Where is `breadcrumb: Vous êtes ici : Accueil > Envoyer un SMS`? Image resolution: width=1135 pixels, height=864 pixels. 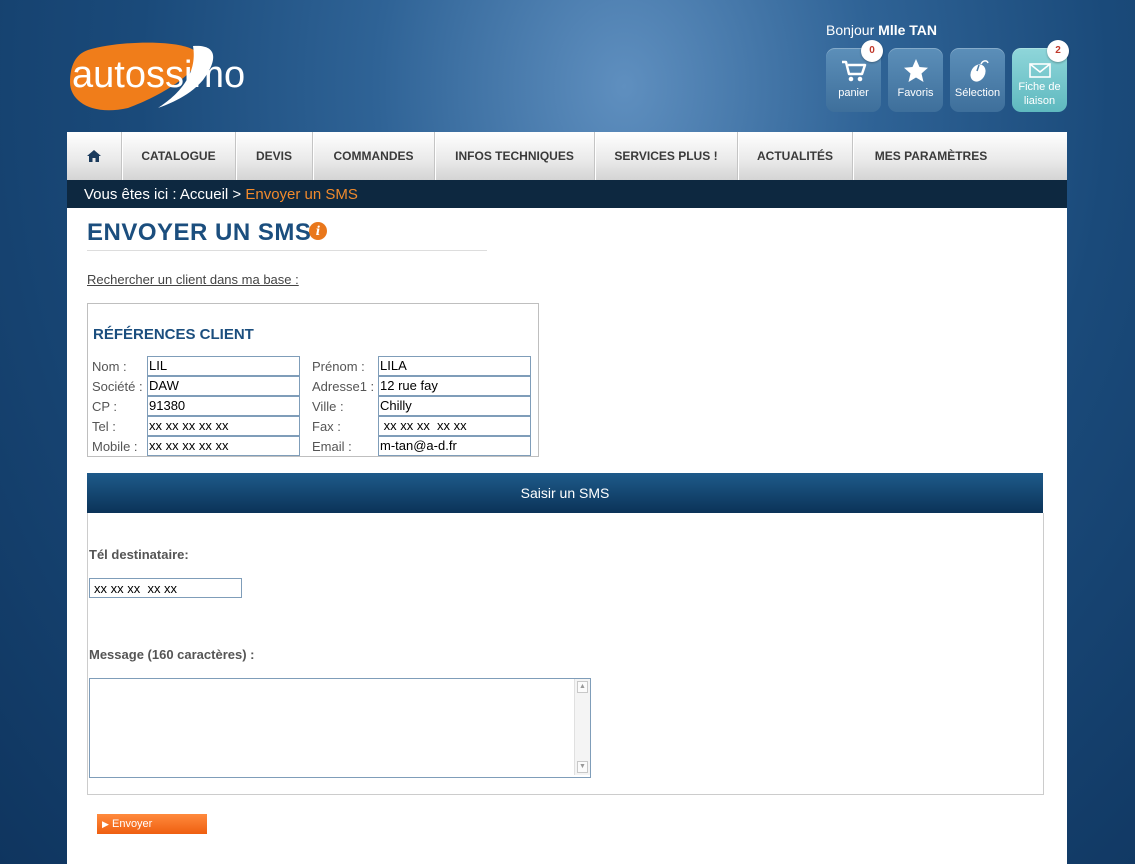 breadcrumb: Vous êtes ici : Accueil > Envoyer un SMS is located at coordinates (567, 194).